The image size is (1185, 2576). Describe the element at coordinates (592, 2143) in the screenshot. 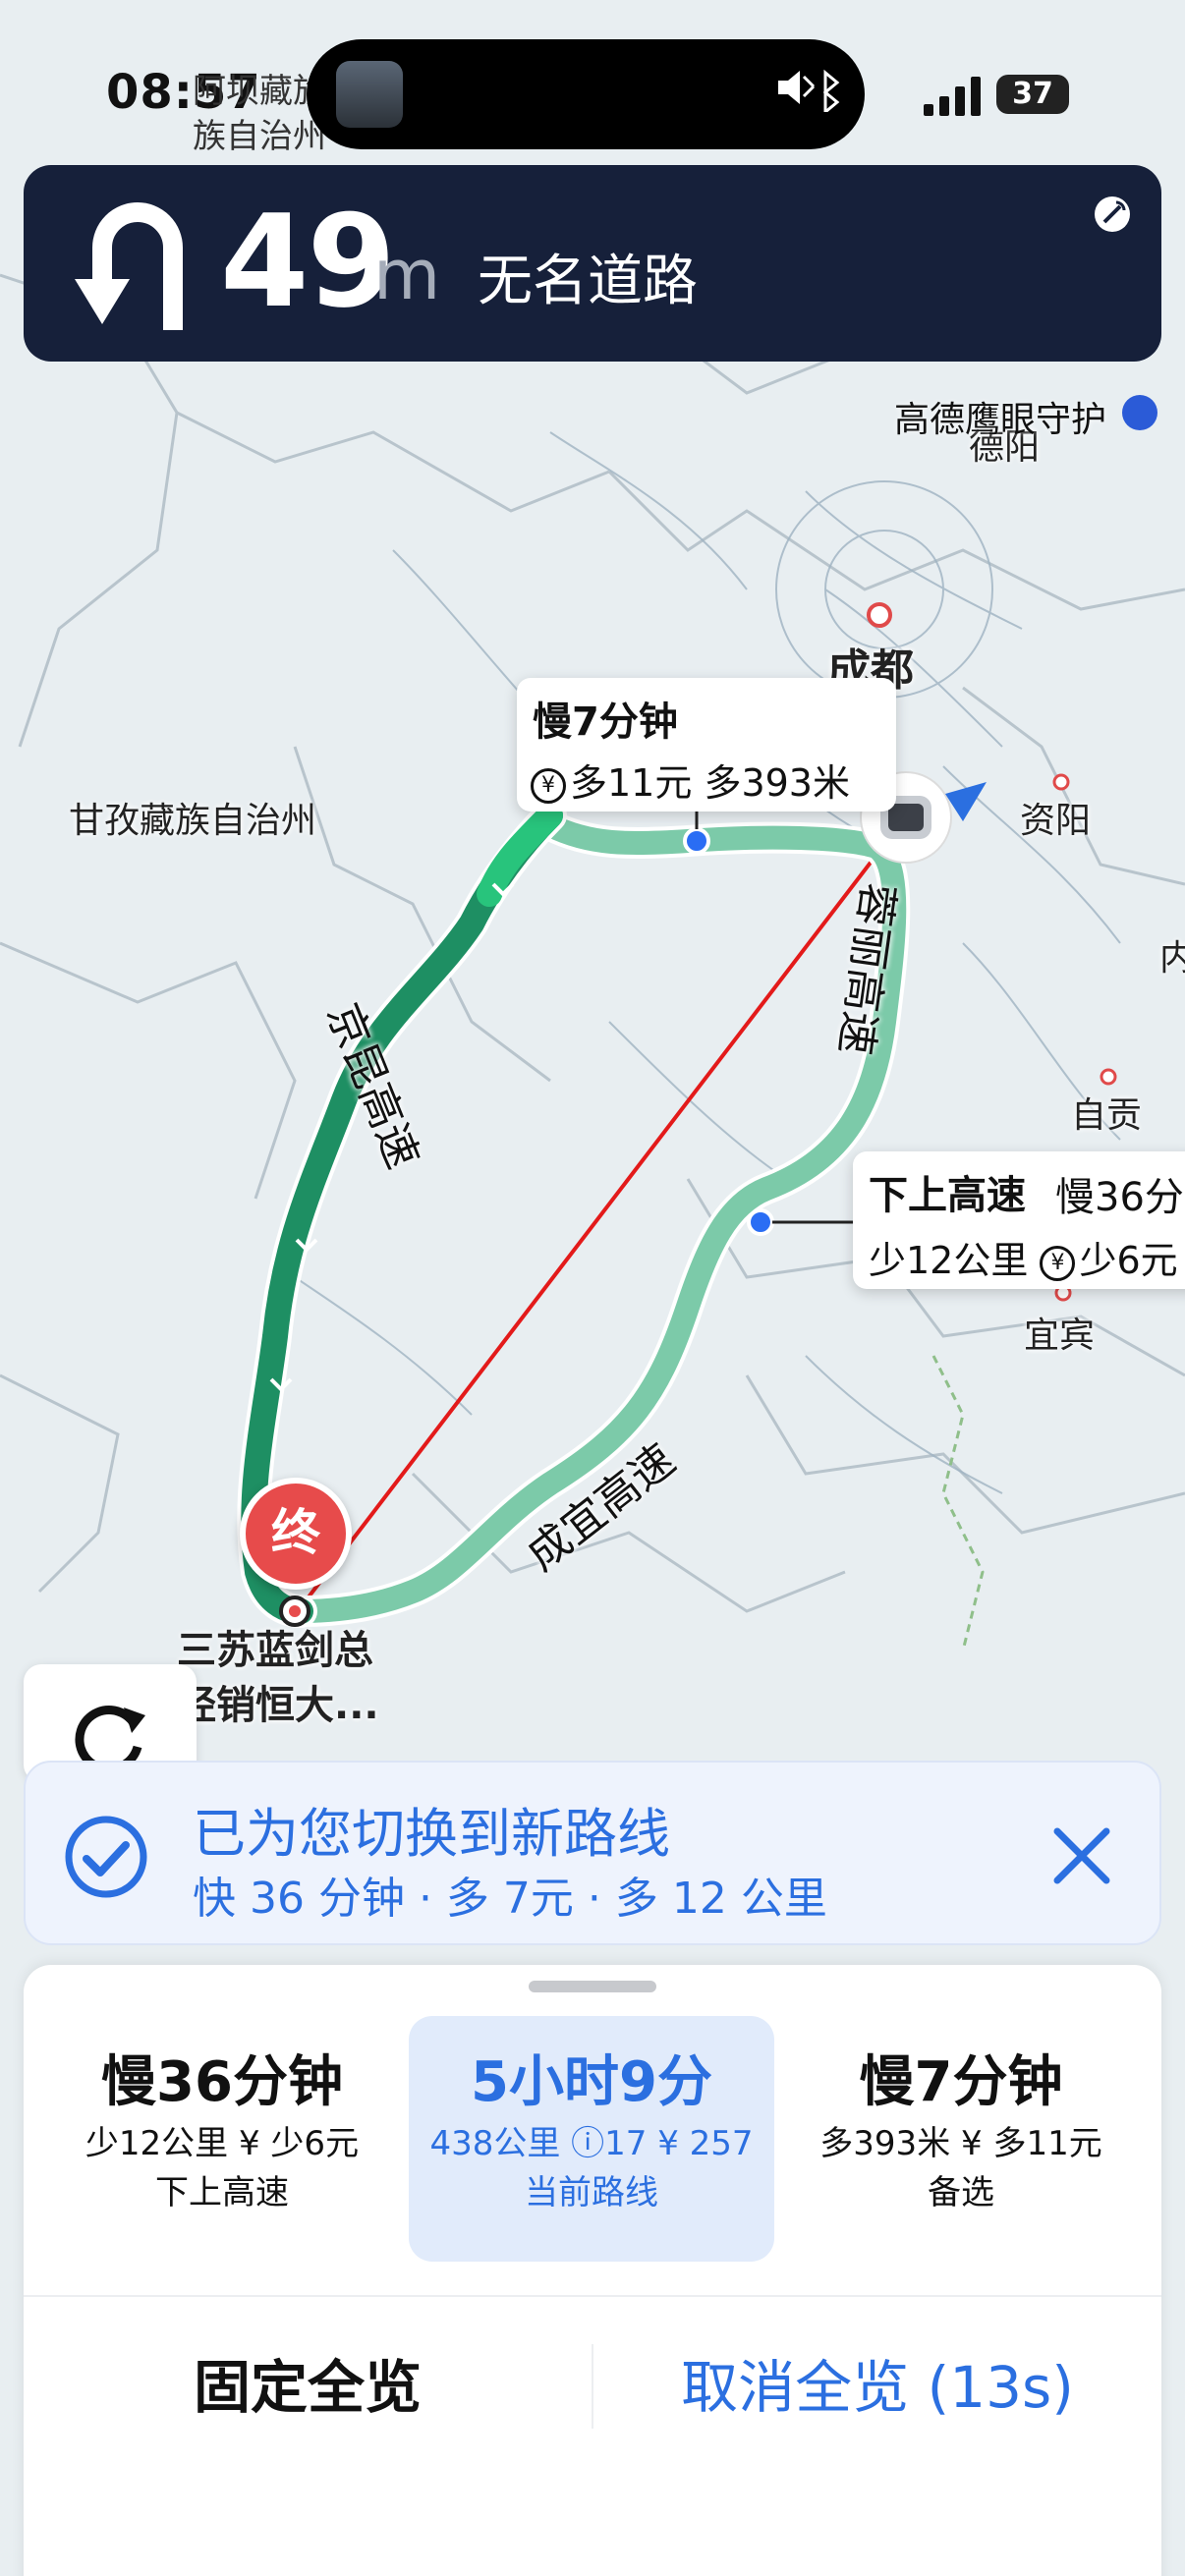

I see `route-option-detail: 438公里 ⓘ17 ¥ 257` at that location.